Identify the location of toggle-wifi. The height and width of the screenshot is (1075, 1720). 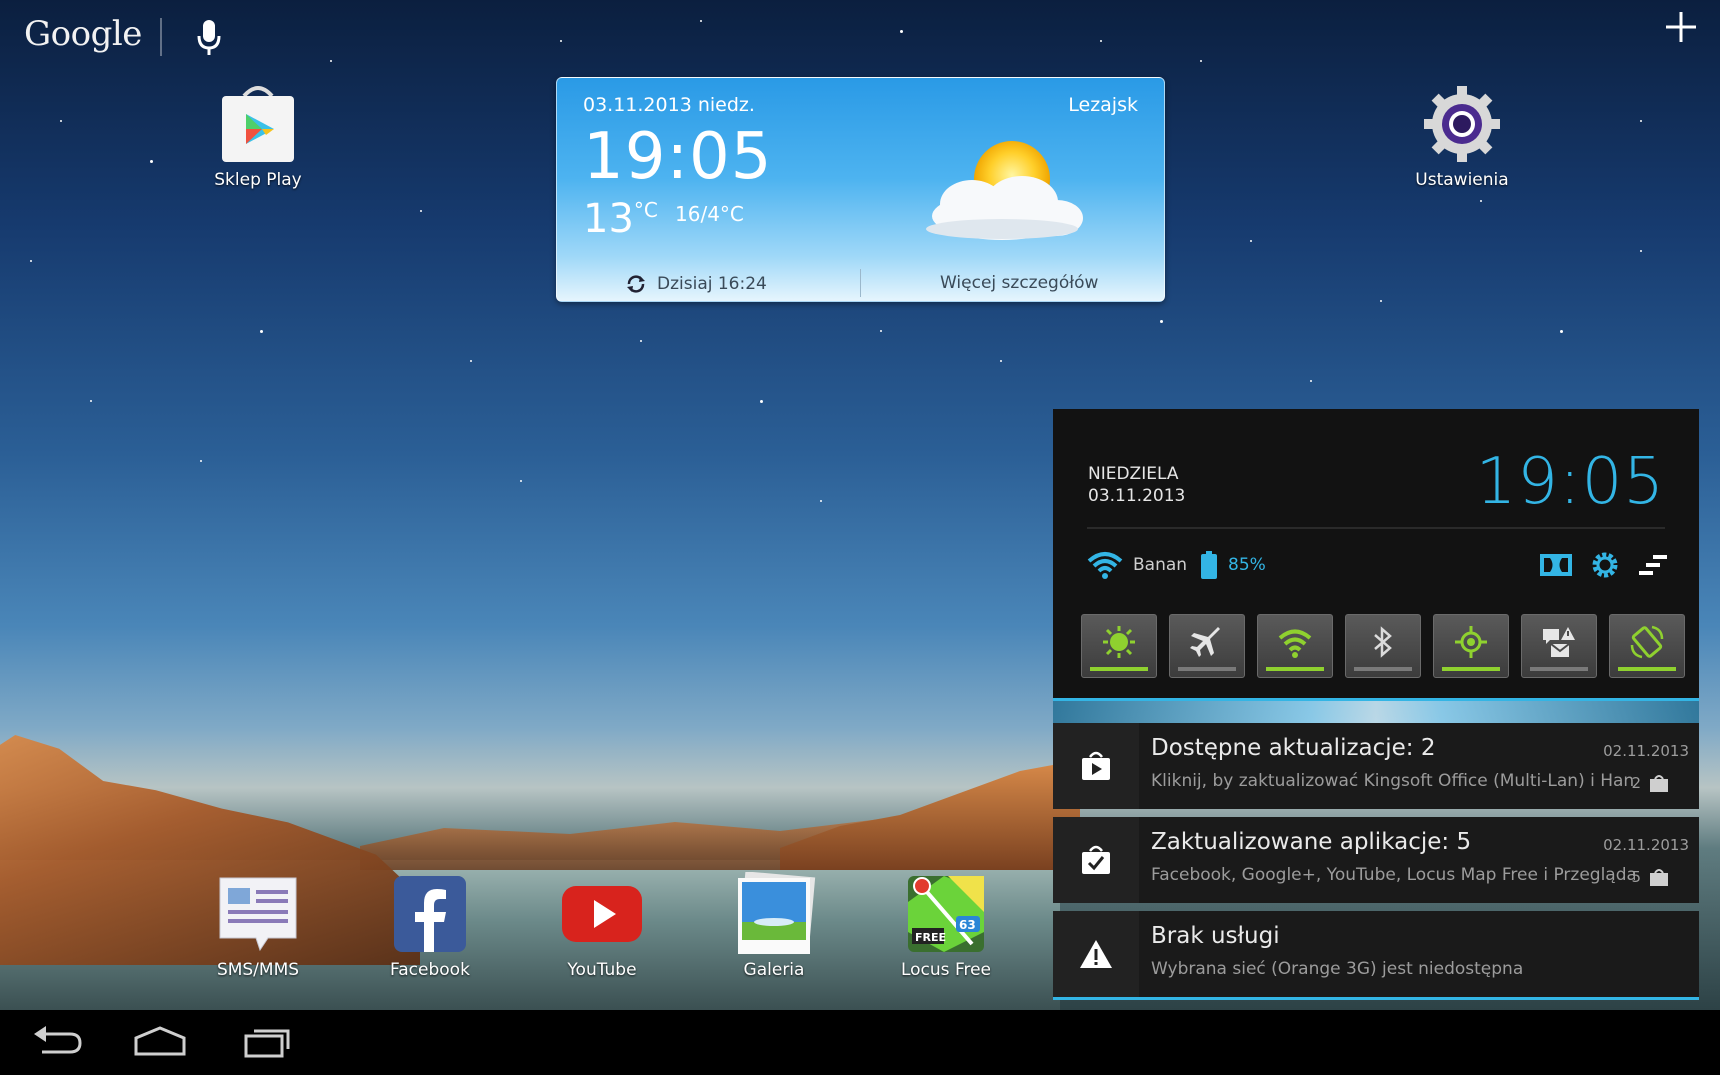
(1295, 646).